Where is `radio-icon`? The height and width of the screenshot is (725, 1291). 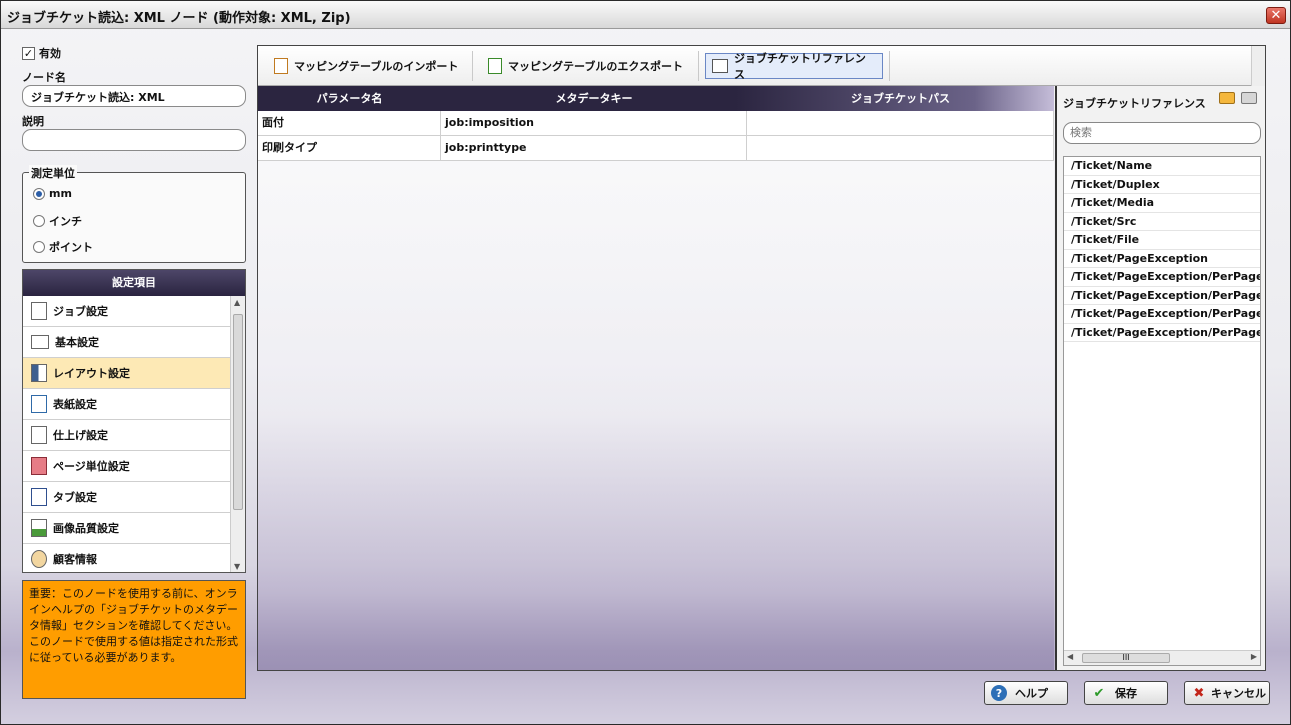
radio-icon is located at coordinates (39, 247).